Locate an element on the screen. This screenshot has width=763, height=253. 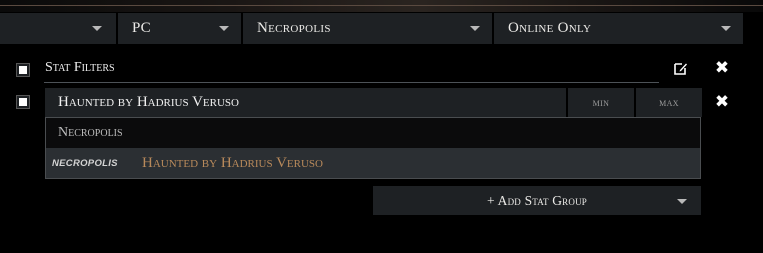
suggestion-group-header: Necropolis is located at coordinates (373, 133).